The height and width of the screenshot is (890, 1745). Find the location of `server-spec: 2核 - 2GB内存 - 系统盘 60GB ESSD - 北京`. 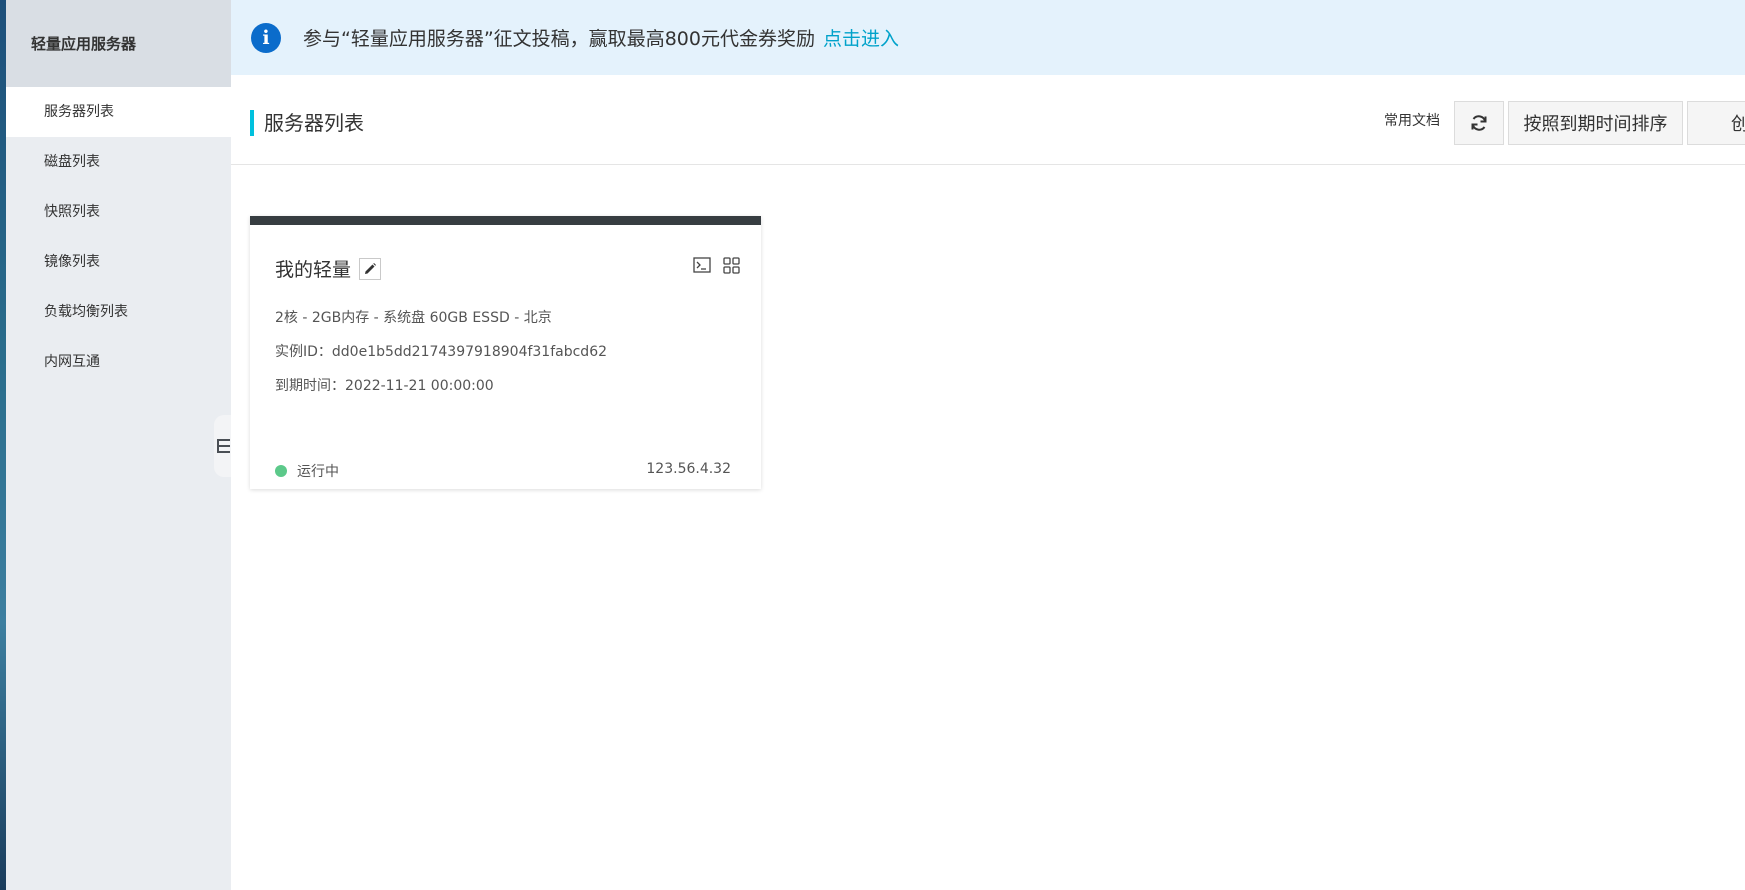

server-spec: 2核 - 2GB内存 - 系统盘 60GB ESSD - 北京 is located at coordinates (413, 318).